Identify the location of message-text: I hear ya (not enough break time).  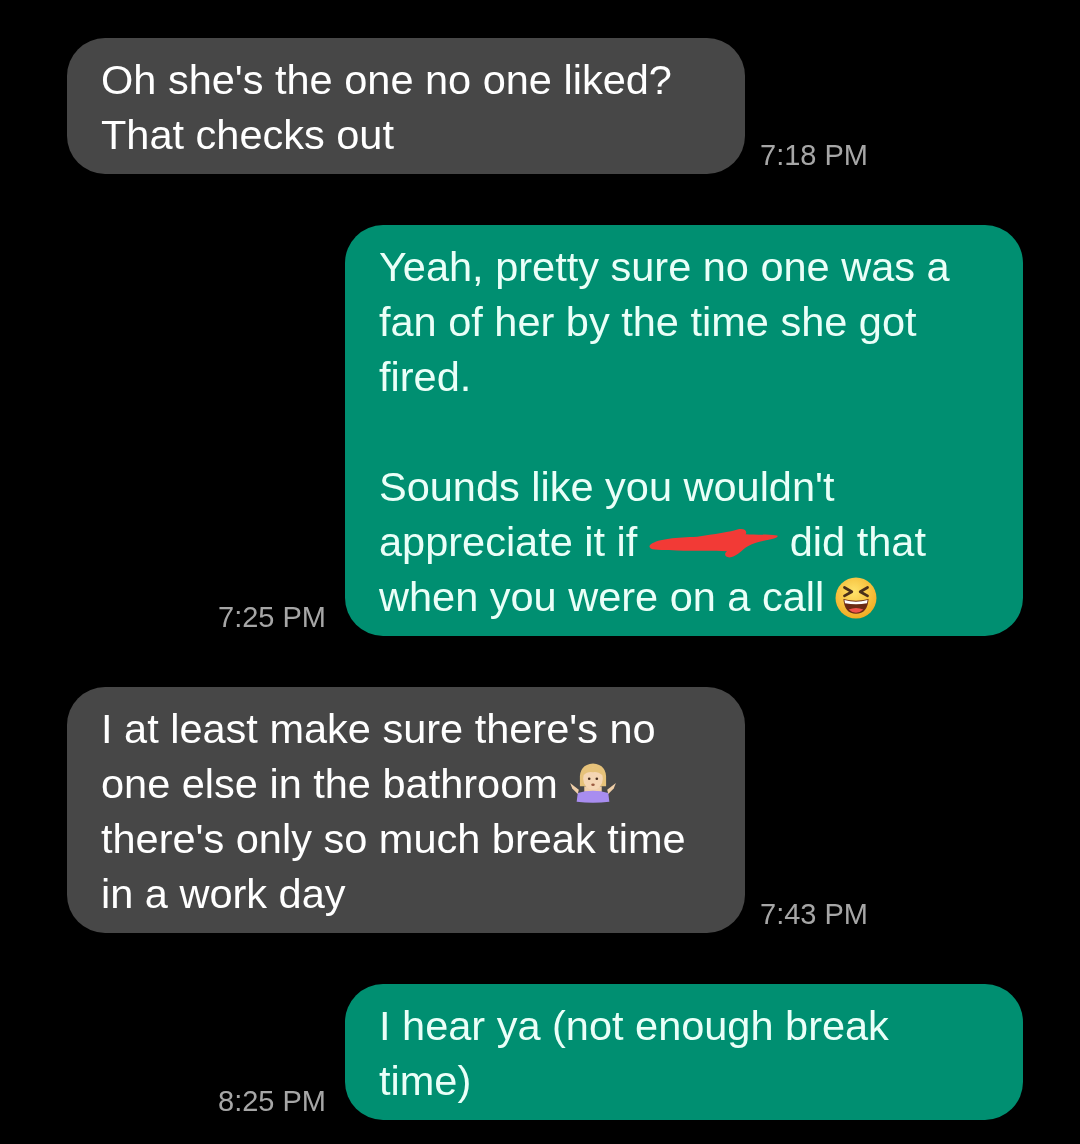
(634, 1053).